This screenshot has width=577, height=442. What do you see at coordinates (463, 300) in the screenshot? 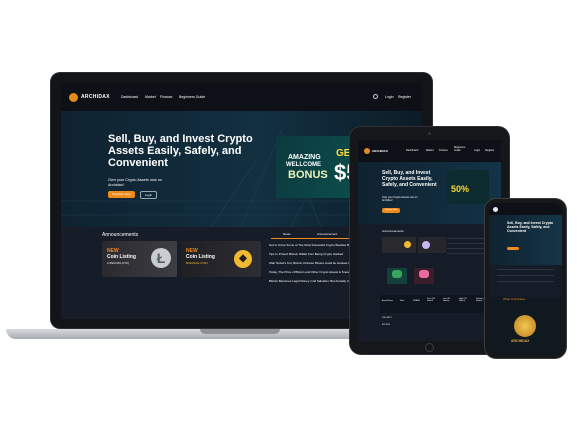
I see `th-high: High (24 Hours)` at bounding box center [463, 300].